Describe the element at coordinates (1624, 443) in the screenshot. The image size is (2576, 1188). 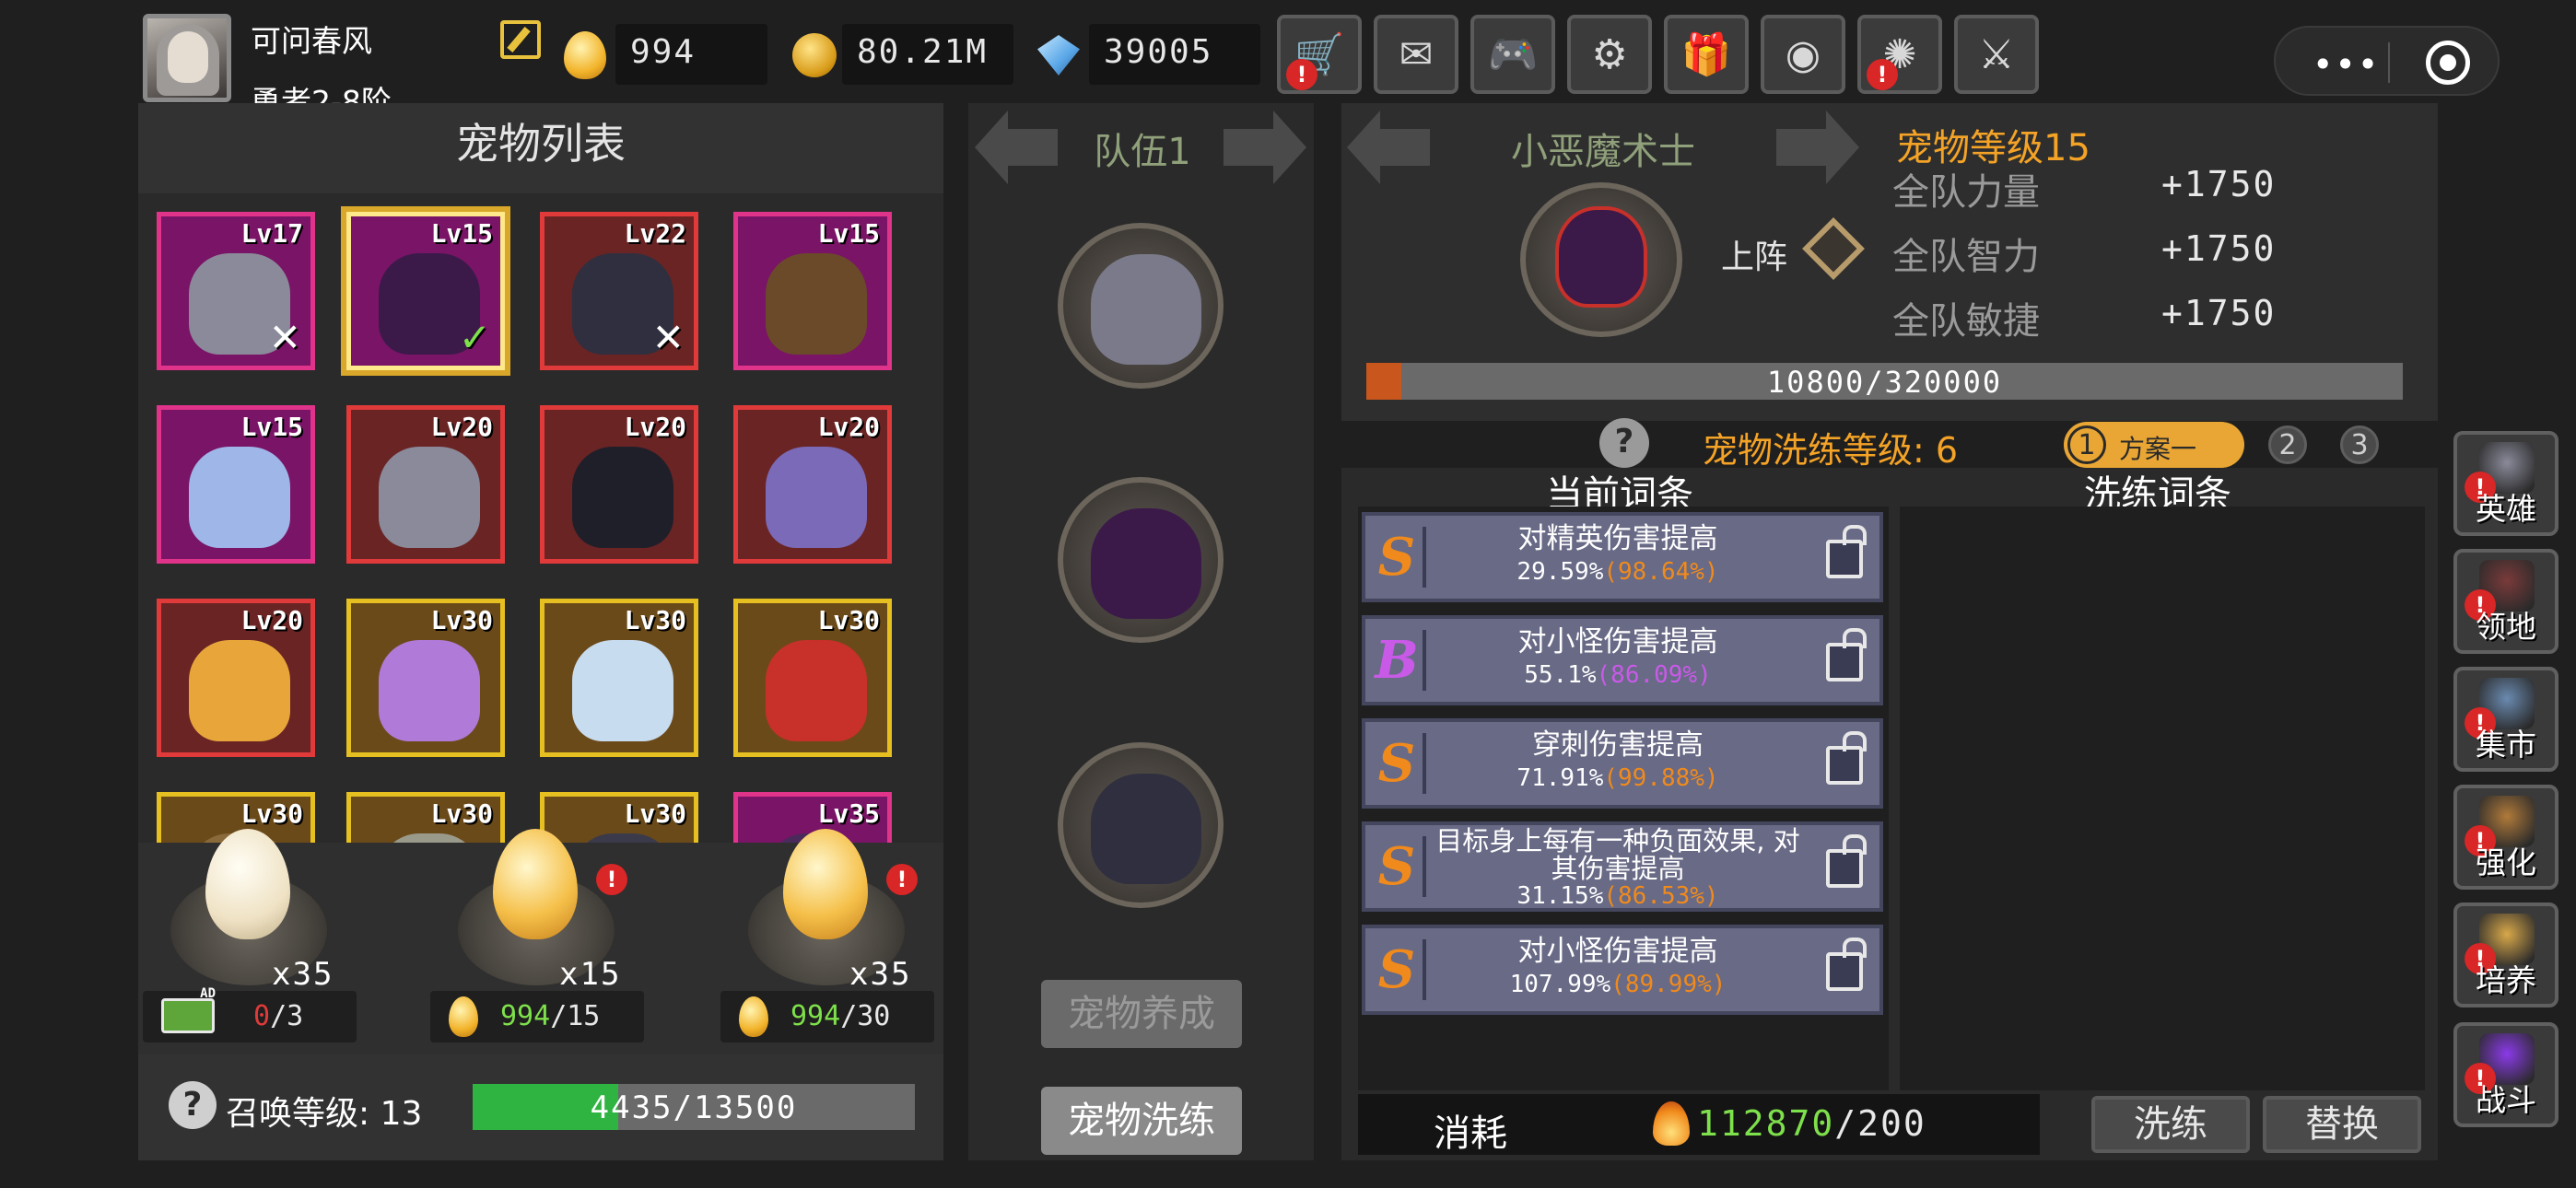
I see `refine-help-icon: ?` at that location.